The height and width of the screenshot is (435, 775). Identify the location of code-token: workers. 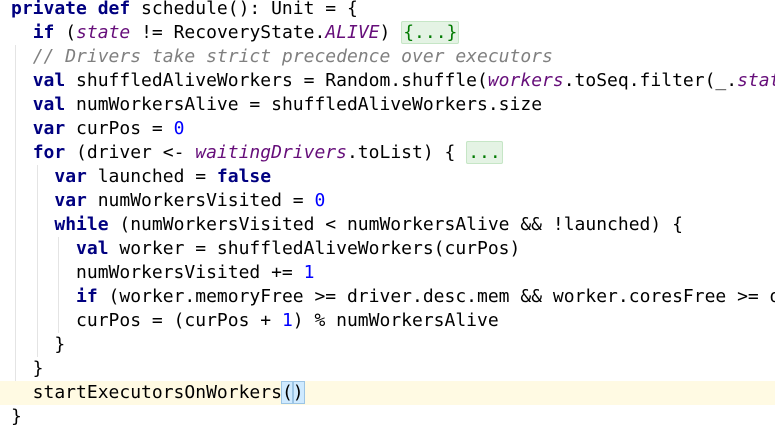
(525, 80).